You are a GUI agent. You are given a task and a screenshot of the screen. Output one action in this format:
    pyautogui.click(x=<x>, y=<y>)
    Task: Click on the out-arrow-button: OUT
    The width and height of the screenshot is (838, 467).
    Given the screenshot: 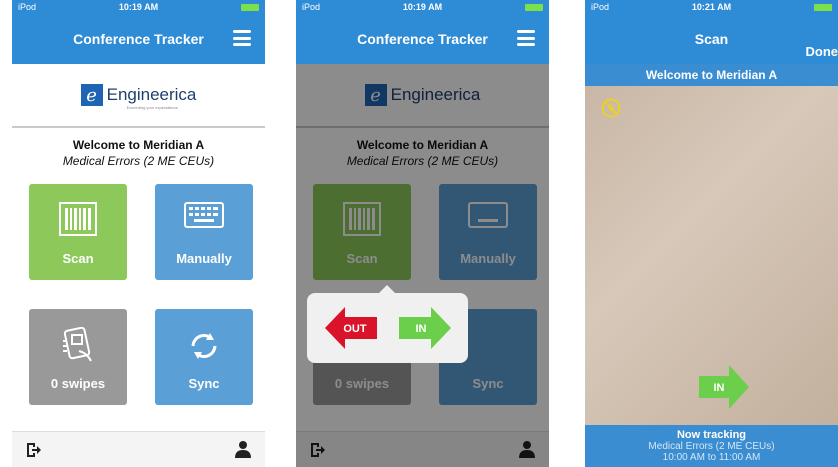 What is the action you would take?
    pyautogui.click(x=351, y=328)
    